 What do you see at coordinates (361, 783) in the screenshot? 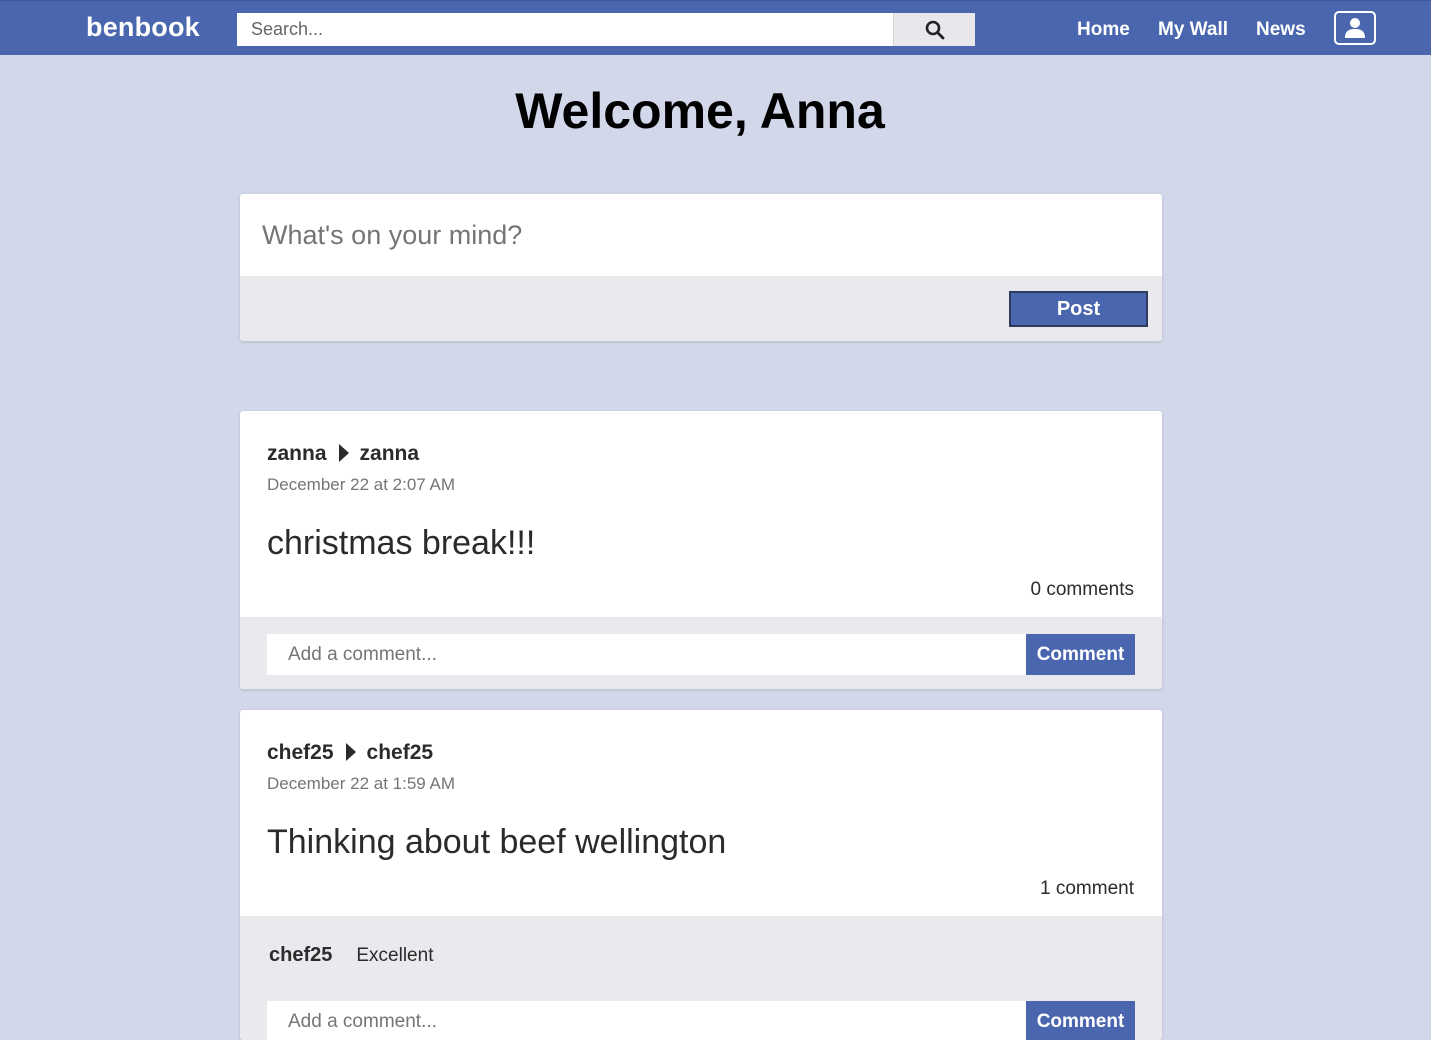
I see `post-timestamp: December 22 at 1:59 AM` at bounding box center [361, 783].